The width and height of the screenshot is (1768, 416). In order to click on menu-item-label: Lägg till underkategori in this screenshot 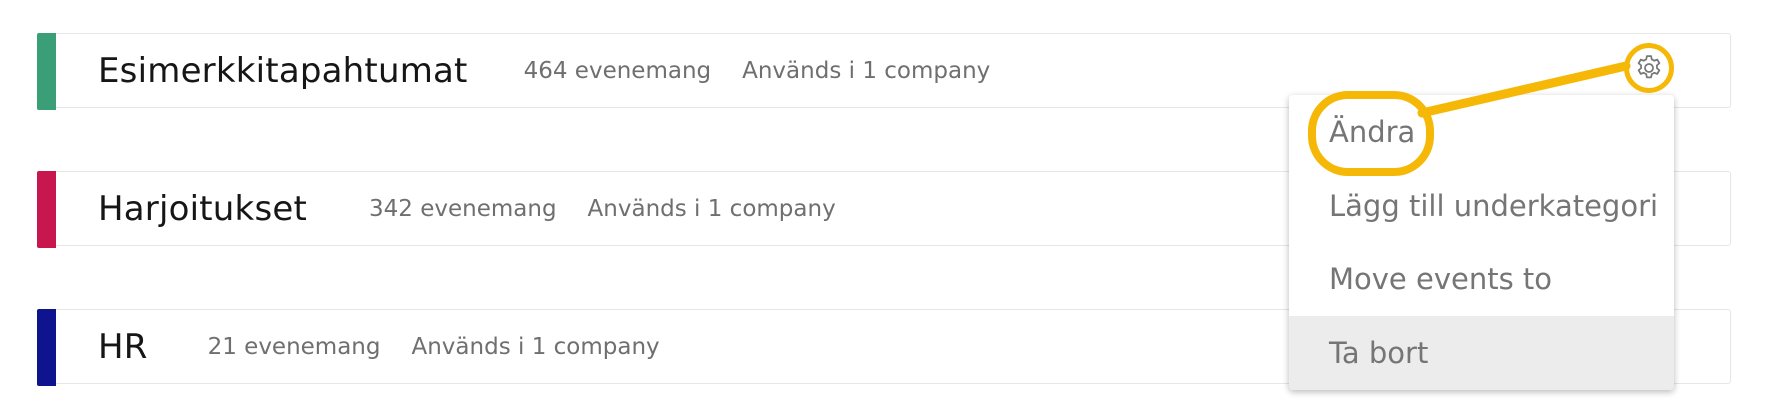, I will do `click(1494, 206)`.